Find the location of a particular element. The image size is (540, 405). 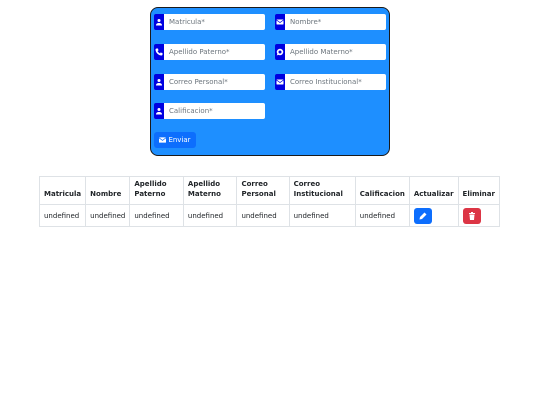

correo-personal-field is located at coordinates (209, 82).